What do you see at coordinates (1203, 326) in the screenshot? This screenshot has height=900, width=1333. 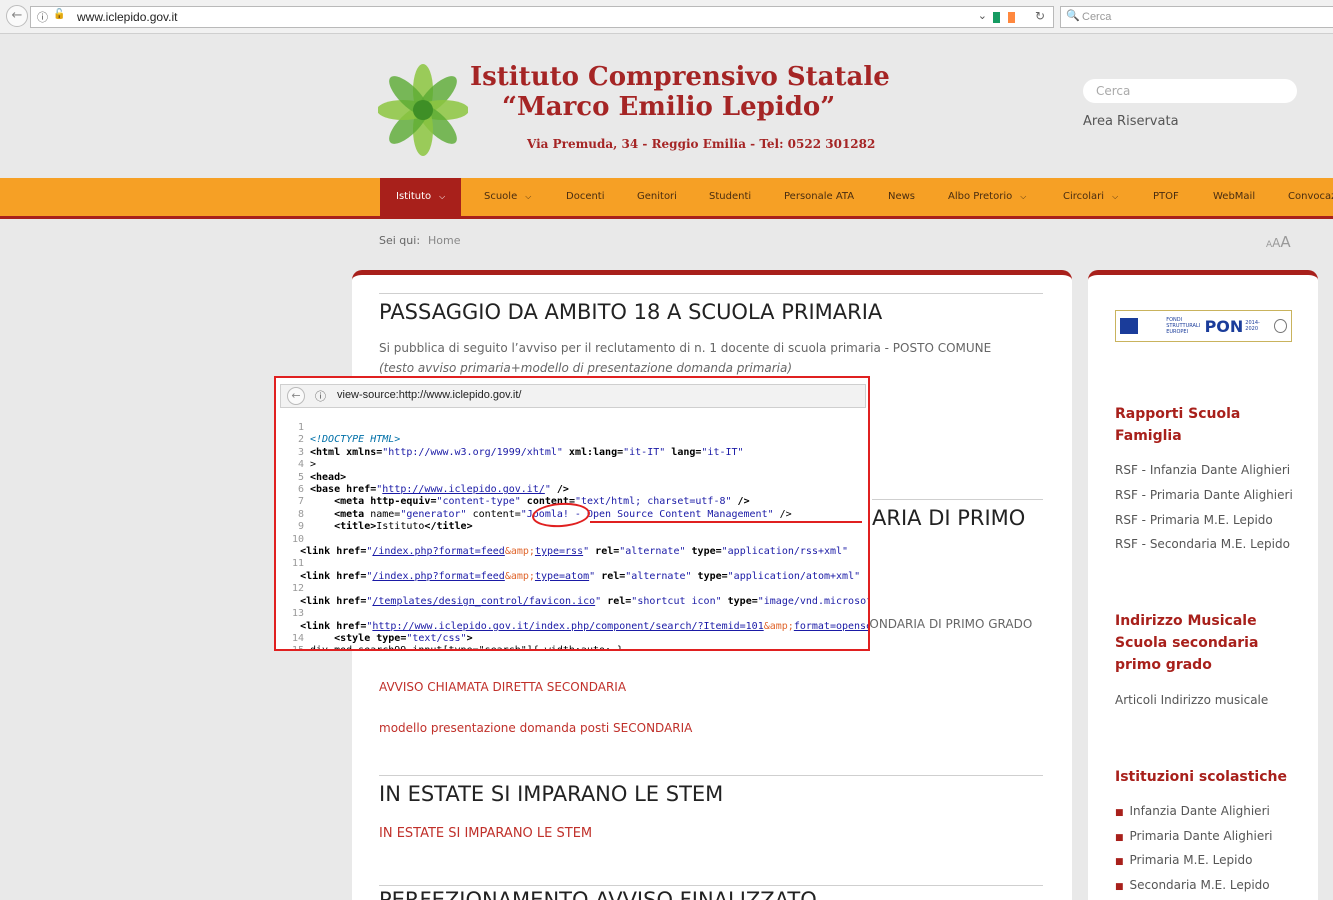 I see `pon-banner: FONDI STRUTTURALI EUROPEI PON 2014-2020` at bounding box center [1203, 326].